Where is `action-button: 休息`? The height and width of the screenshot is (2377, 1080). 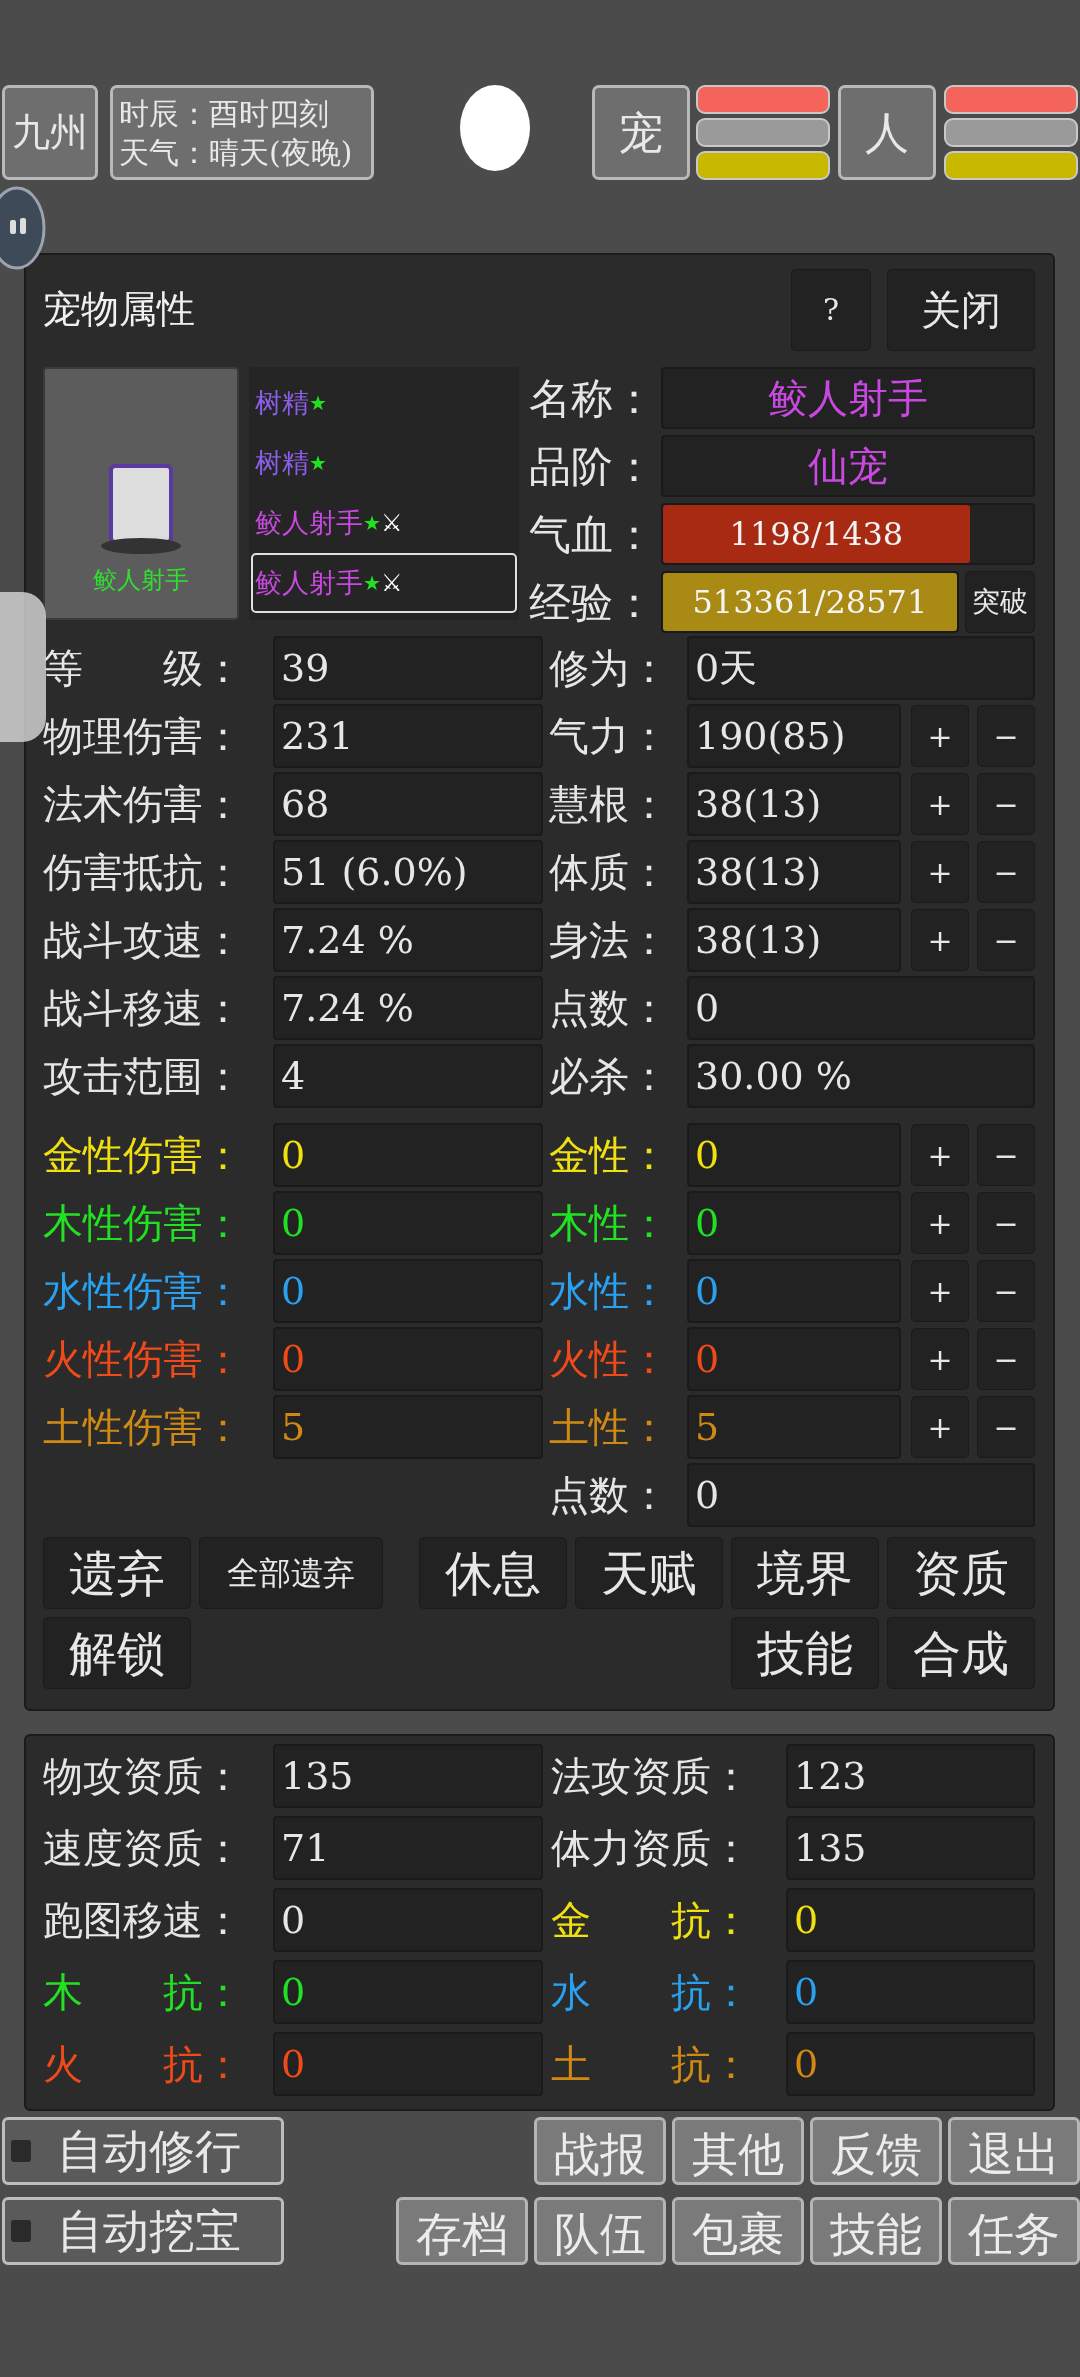 action-button: 休息 is located at coordinates (493, 1573).